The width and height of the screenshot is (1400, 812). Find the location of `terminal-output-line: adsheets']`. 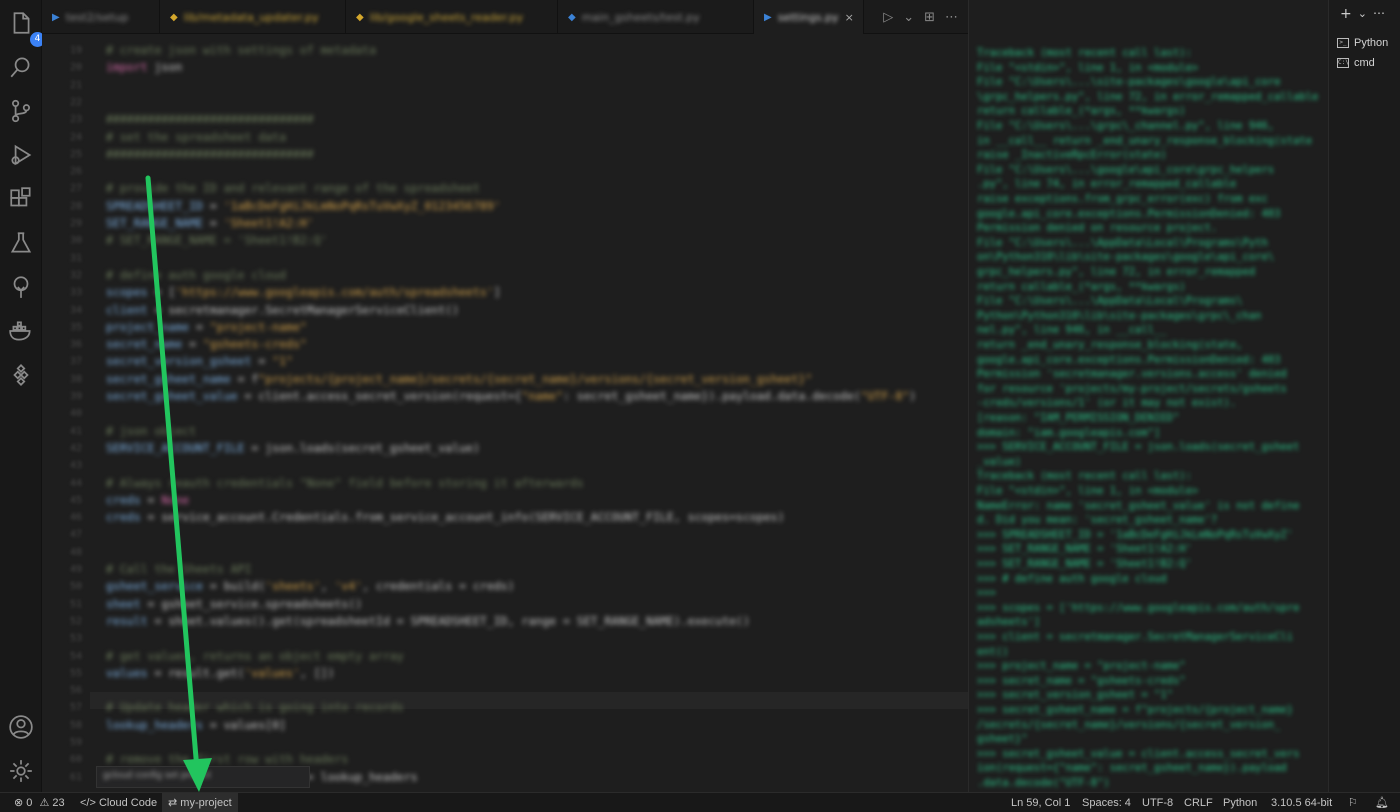

terminal-output-line: adsheets'] is located at coordinates (1009, 622).